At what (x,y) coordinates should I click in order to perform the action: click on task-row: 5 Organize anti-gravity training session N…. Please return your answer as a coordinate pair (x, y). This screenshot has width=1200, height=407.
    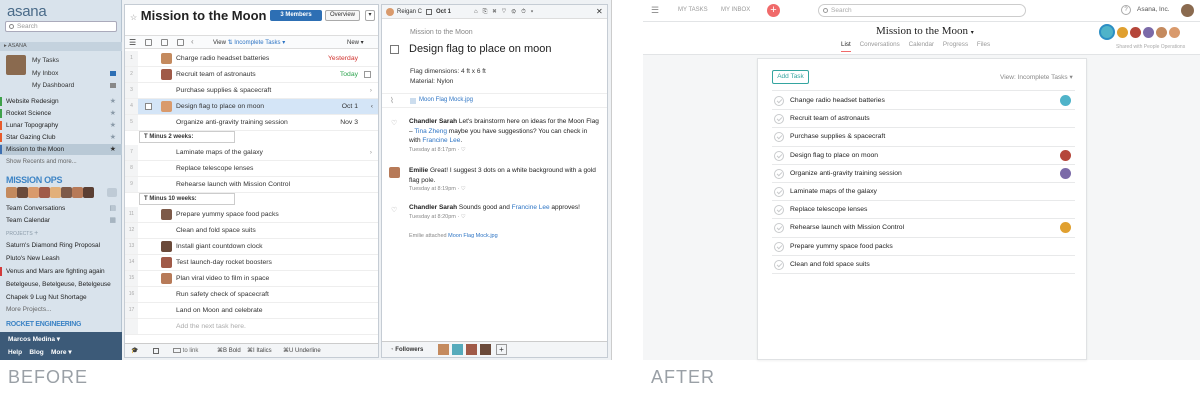
    Looking at the image, I should click on (251, 123).